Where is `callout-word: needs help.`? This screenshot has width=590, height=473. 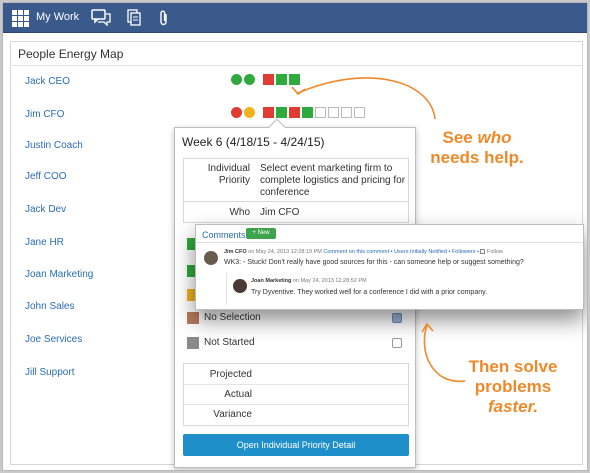
callout-word: needs help. is located at coordinates (477, 157).